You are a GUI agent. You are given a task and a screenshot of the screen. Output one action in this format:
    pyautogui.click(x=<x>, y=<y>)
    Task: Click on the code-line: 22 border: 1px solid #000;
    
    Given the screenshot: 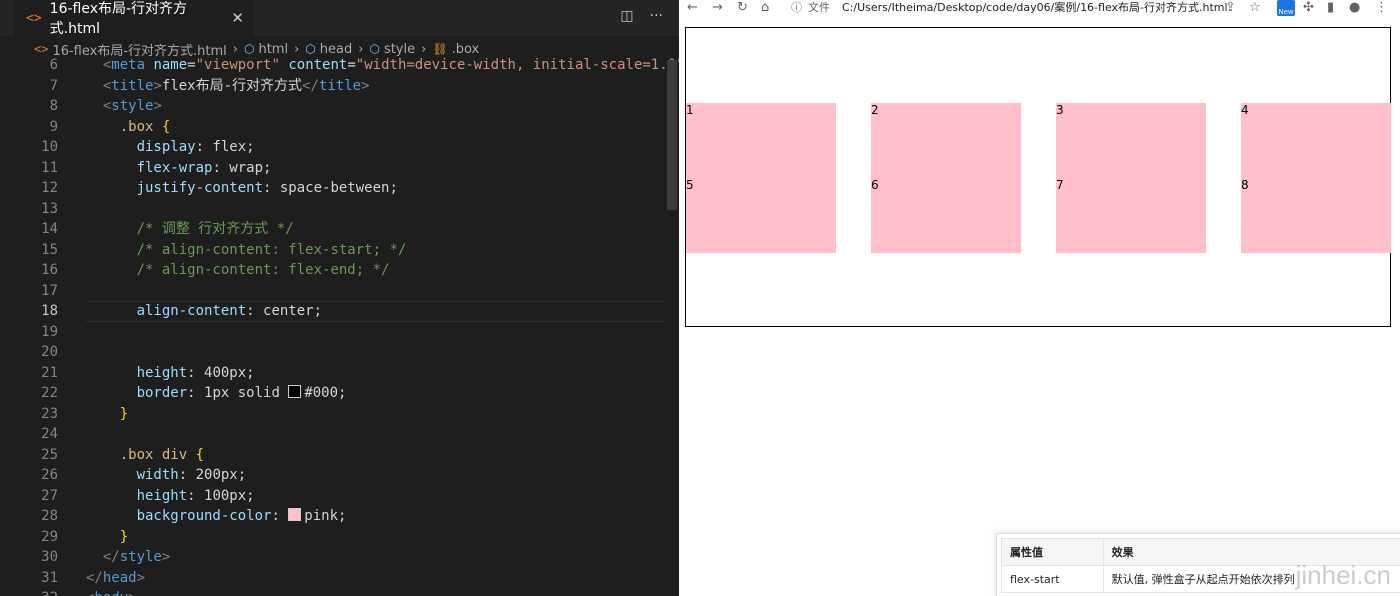 What is the action you would take?
    pyautogui.click(x=339, y=393)
    